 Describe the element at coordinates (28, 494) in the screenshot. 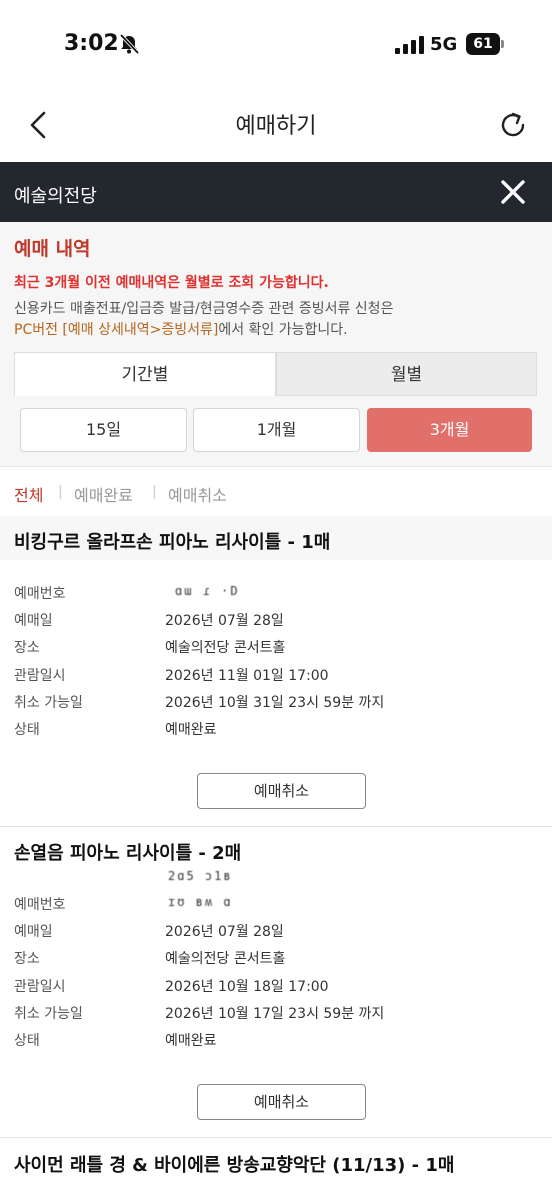

I see `filter-all: 전체` at that location.